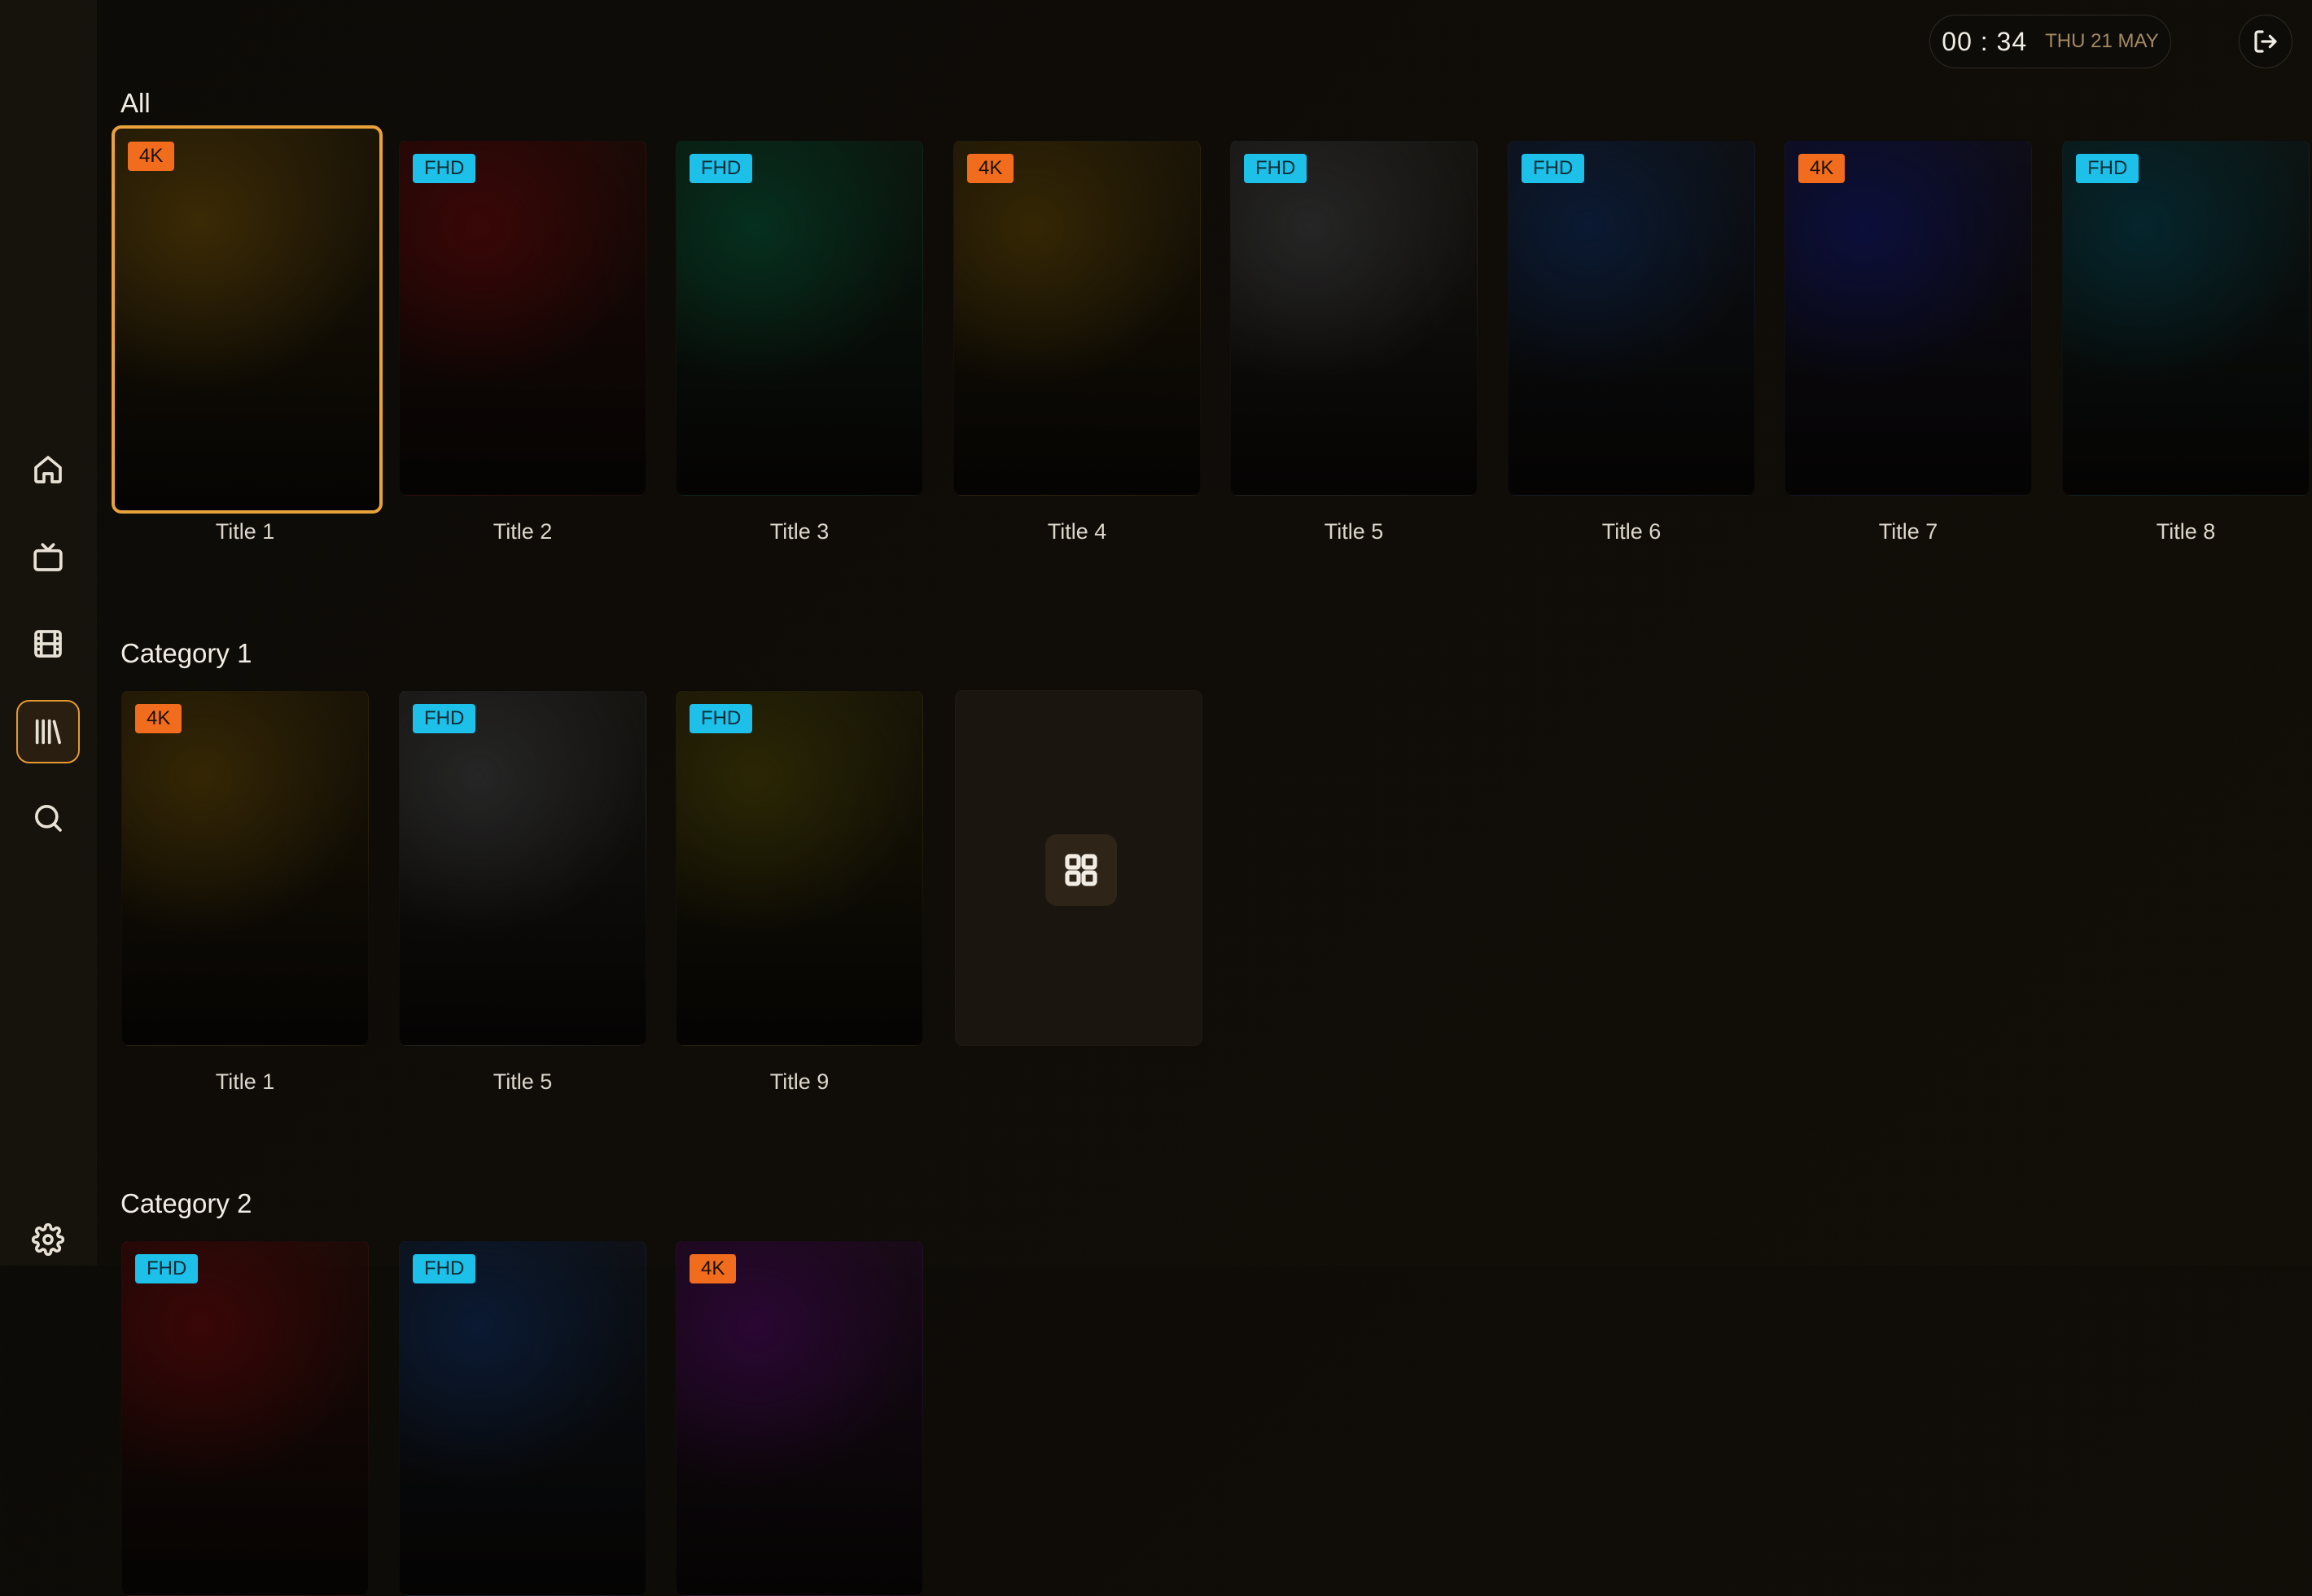 The width and height of the screenshot is (2312, 1596). What do you see at coordinates (799, 531) in the screenshot?
I see `card-title: Title 3` at bounding box center [799, 531].